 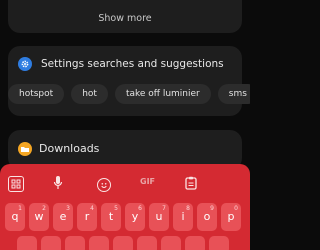 What do you see at coordinates (69, 148) in the screenshot?
I see `downloads-title: Downloads` at bounding box center [69, 148].